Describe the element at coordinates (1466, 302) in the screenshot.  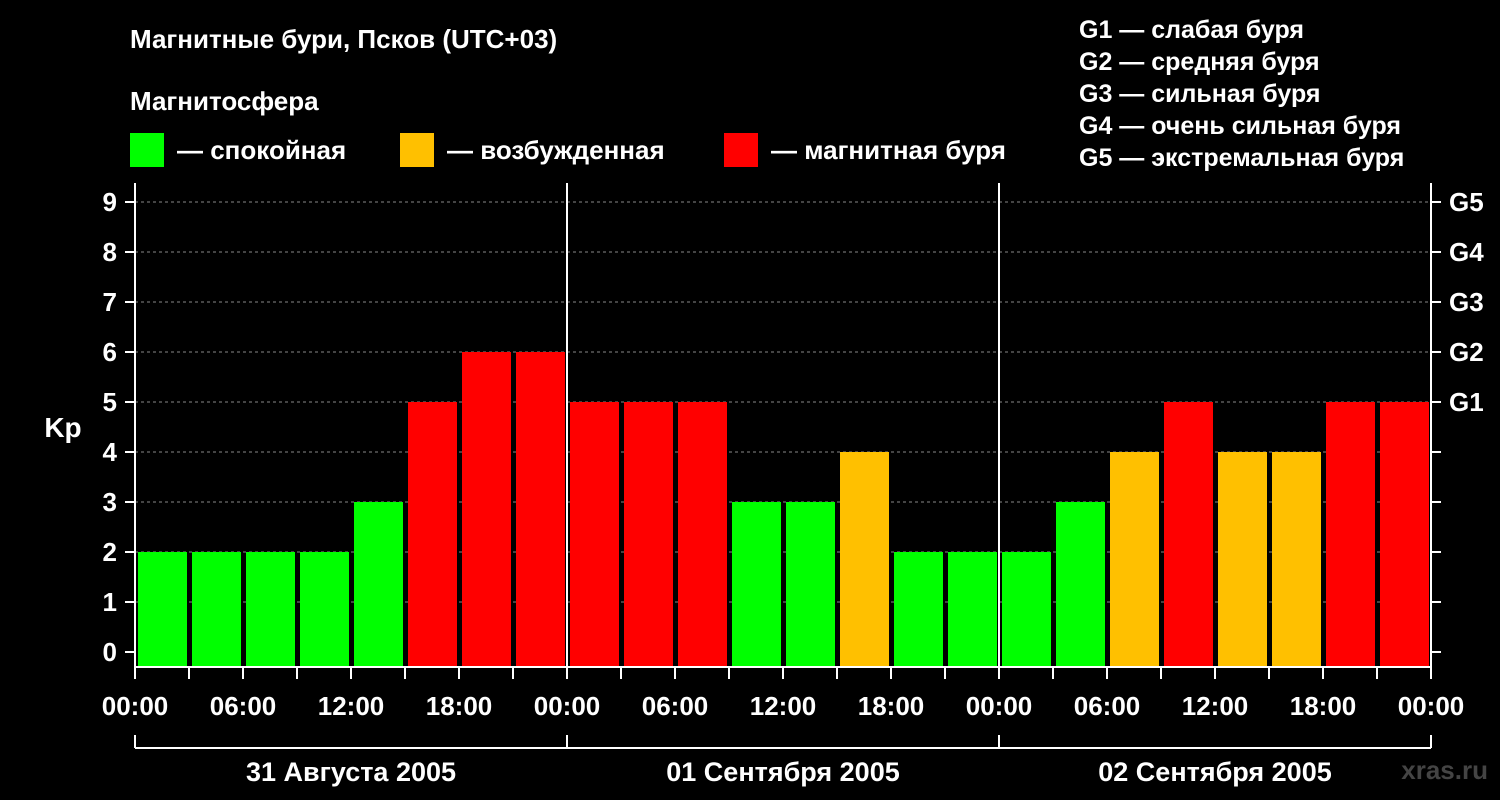
I see `g-tick-label: G3` at that location.